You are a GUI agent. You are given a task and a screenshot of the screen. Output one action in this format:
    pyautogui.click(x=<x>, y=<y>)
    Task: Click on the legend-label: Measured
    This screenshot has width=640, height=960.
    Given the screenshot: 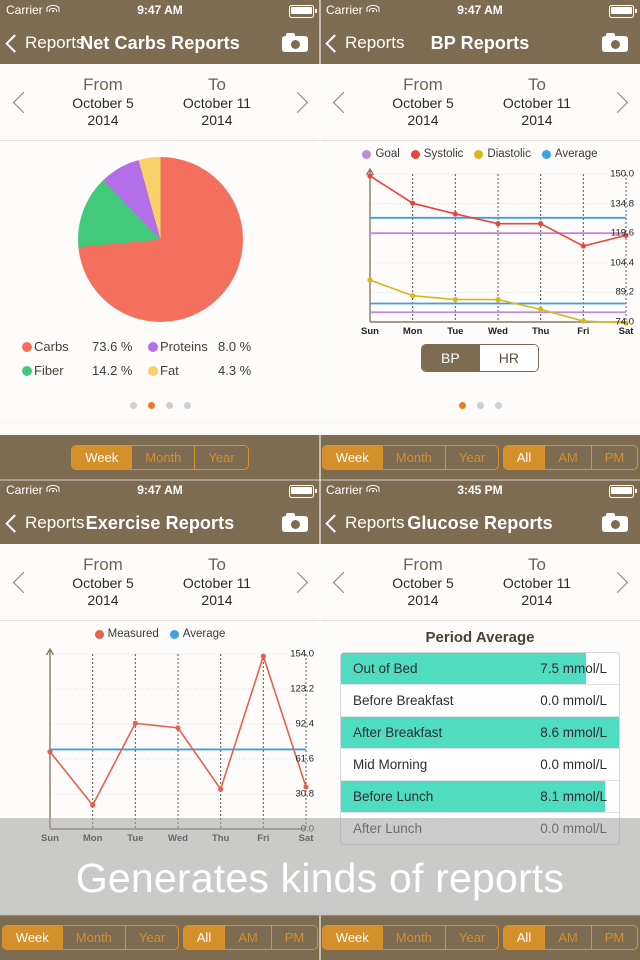 What is the action you would take?
    pyautogui.click(x=133, y=634)
    